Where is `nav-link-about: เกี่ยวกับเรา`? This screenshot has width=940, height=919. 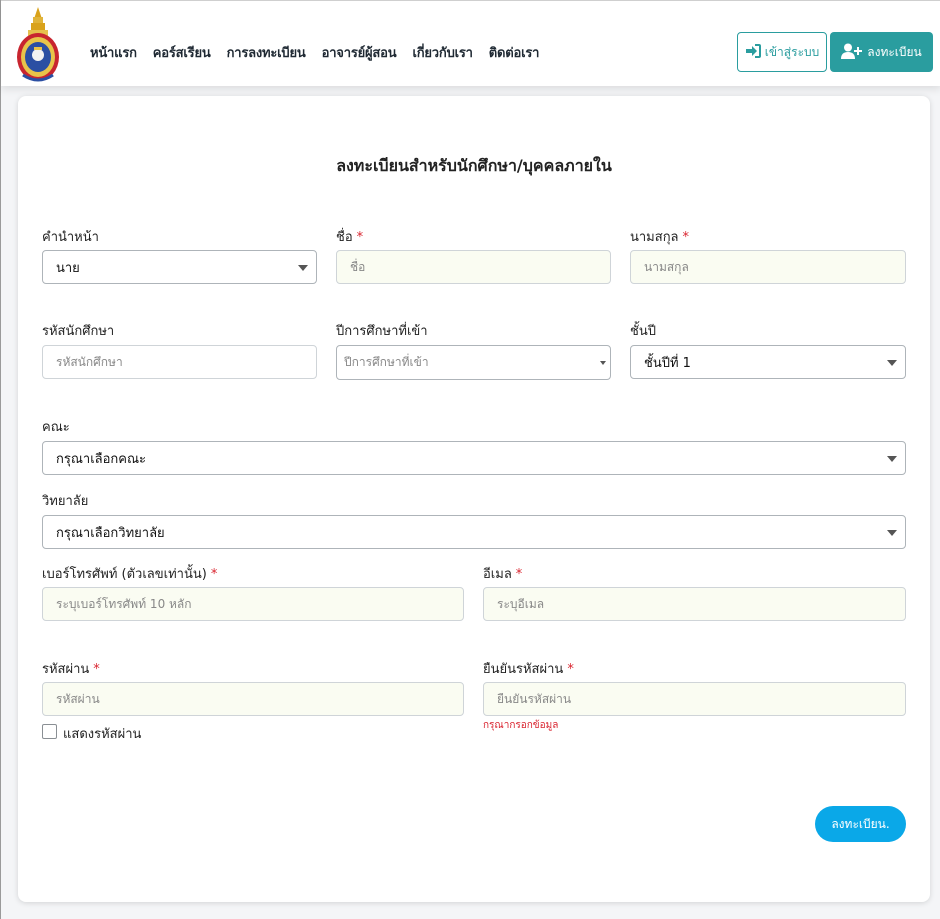
nav-link-about: เกี่ยวกับเรา is located at coordinates (442, 52).